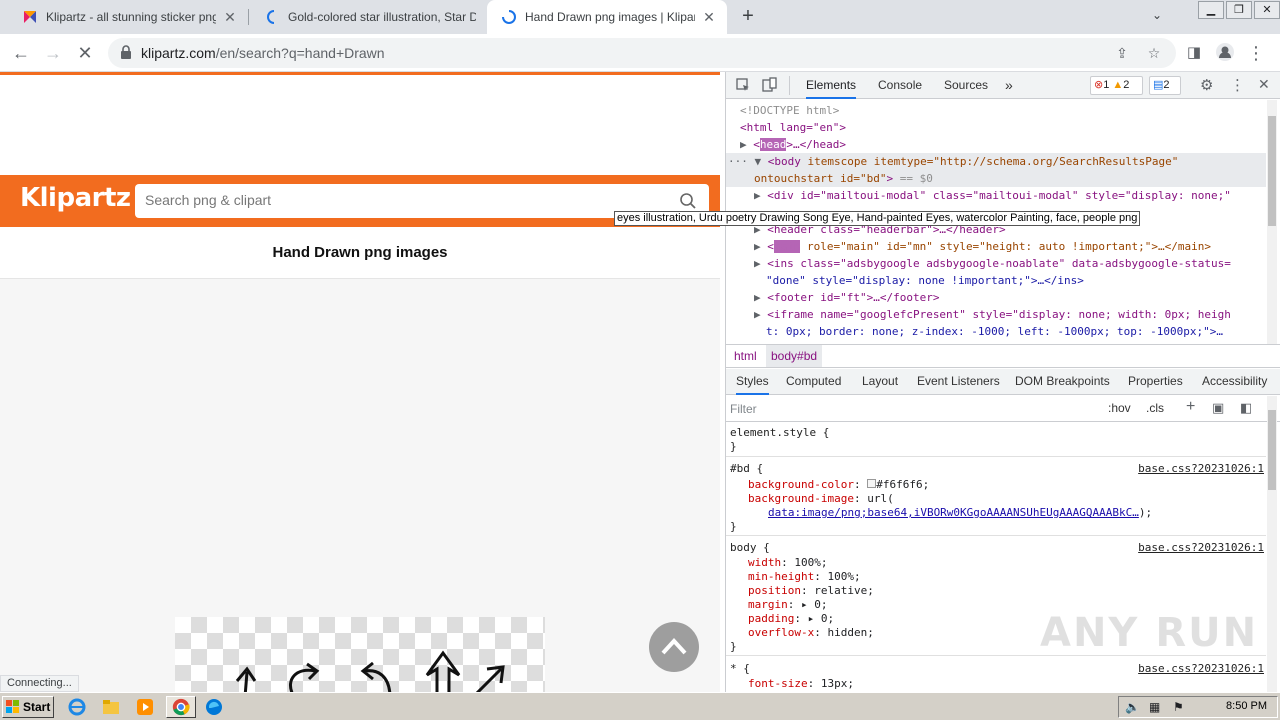 This screenshot has height=721, width=1280. I want to click on rule-star-source: base.css?20231026:1, so click(1201, 669).